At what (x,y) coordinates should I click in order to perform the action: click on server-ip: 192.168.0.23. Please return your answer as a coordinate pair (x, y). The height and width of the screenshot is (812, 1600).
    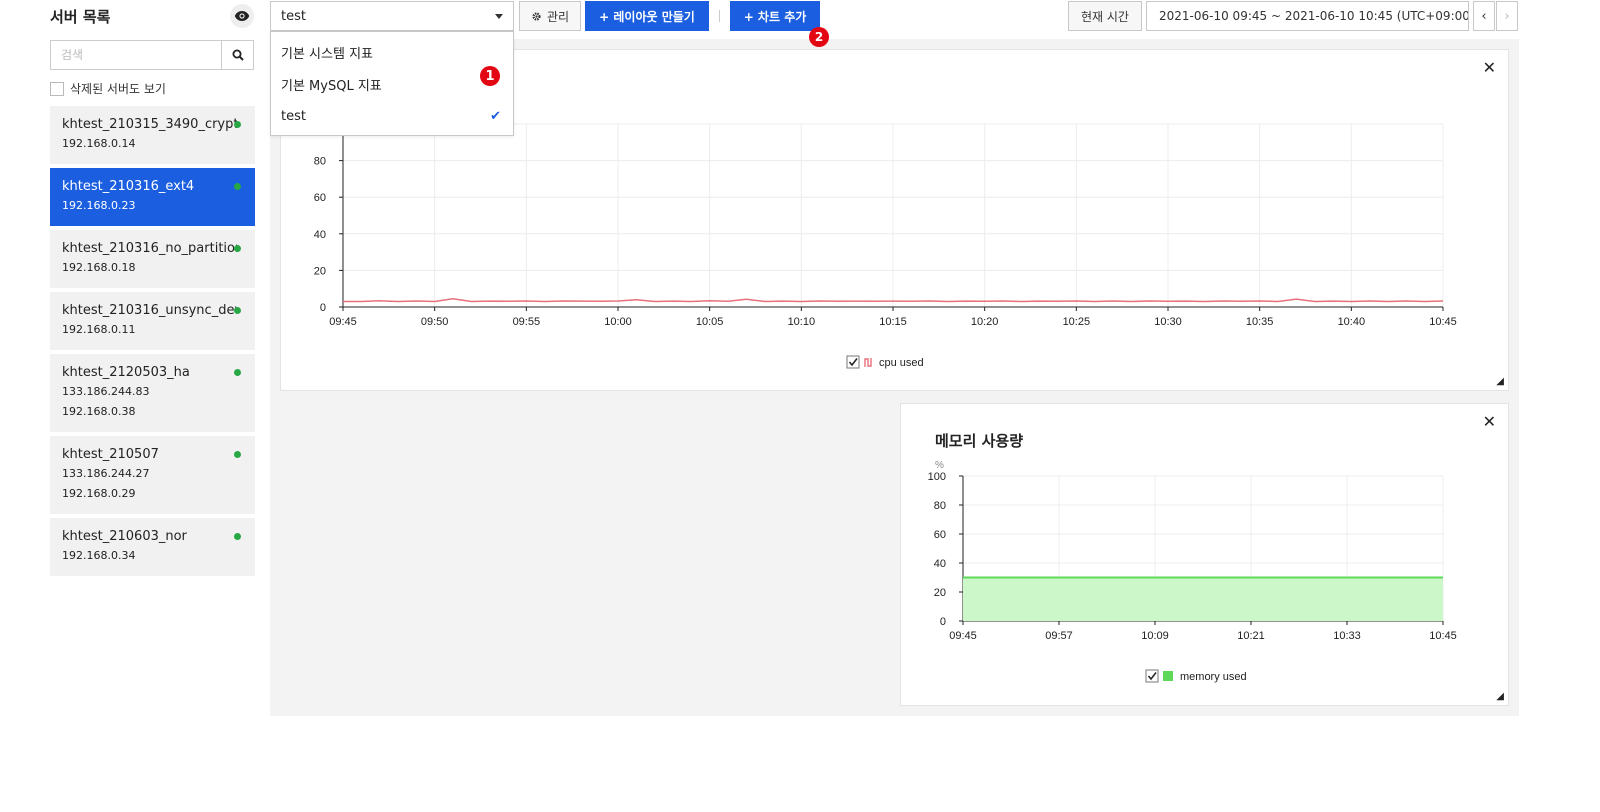
    Looking at the image, I should click on (99, 205).